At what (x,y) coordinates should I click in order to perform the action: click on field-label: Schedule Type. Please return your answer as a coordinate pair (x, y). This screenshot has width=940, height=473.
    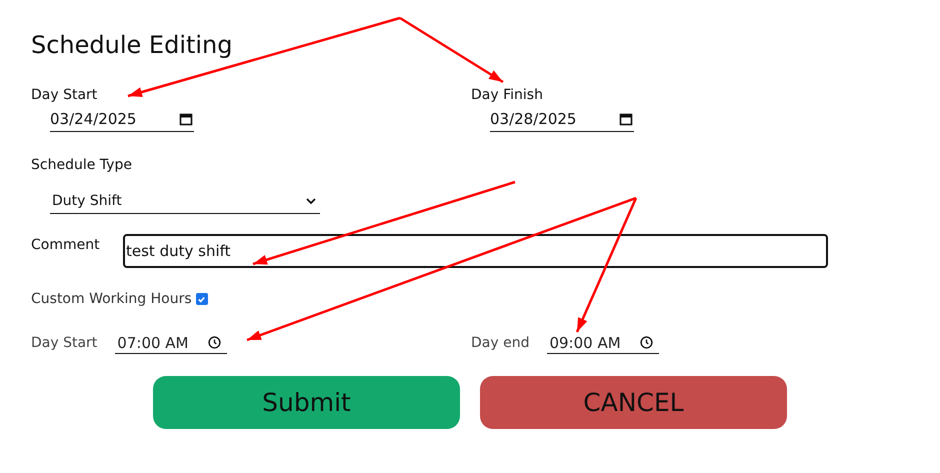
    Looking at the image, I should click on (82, 165).